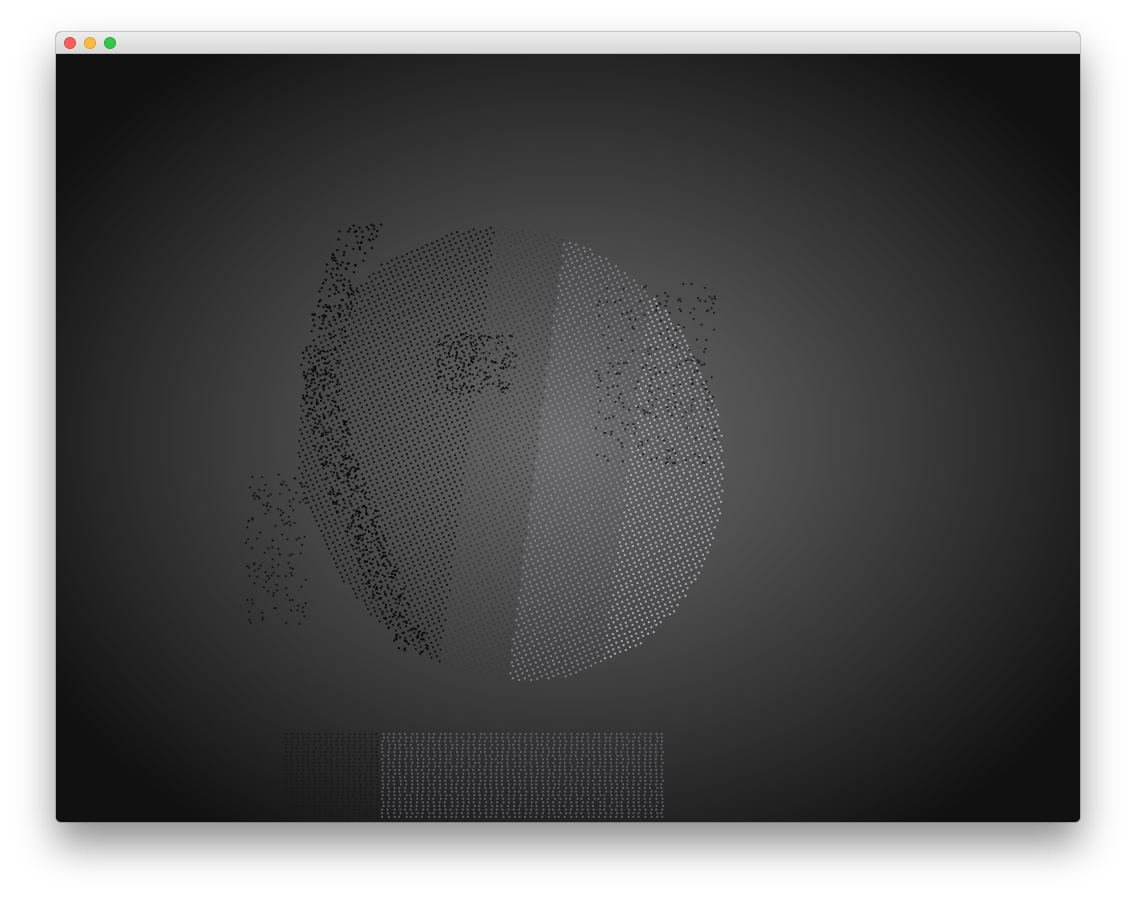  Describe the element at coordinates (70, 43) in the screenshot. I see `close-button` at that location.